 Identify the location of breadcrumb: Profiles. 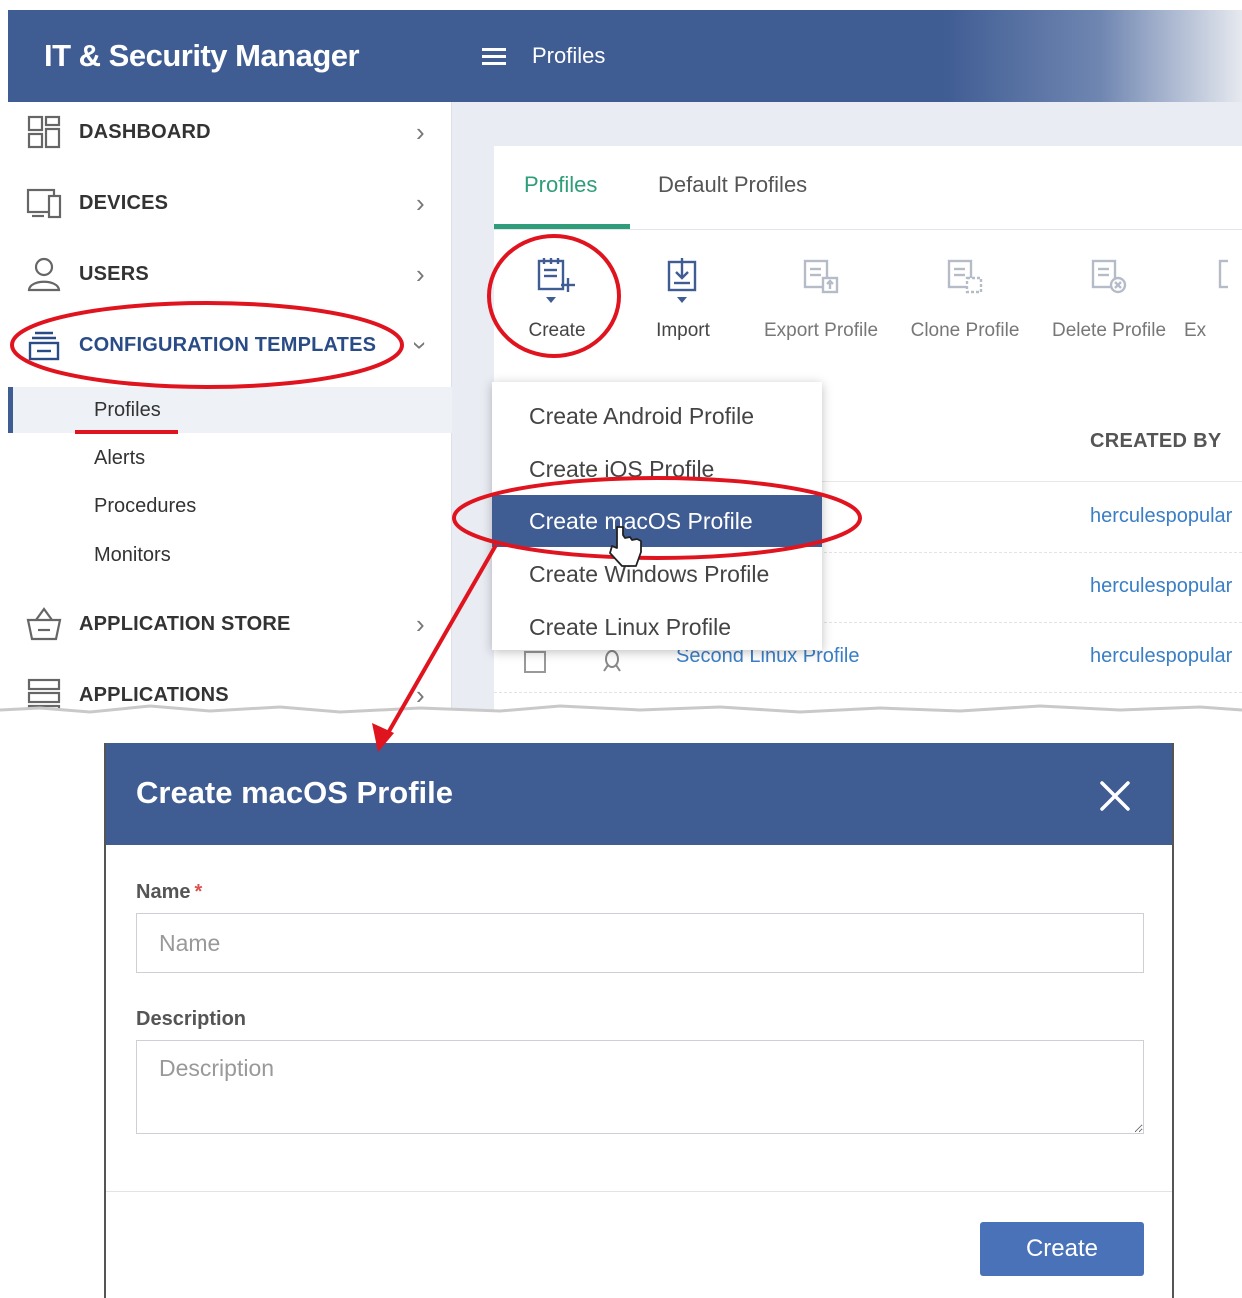
(569, 55).